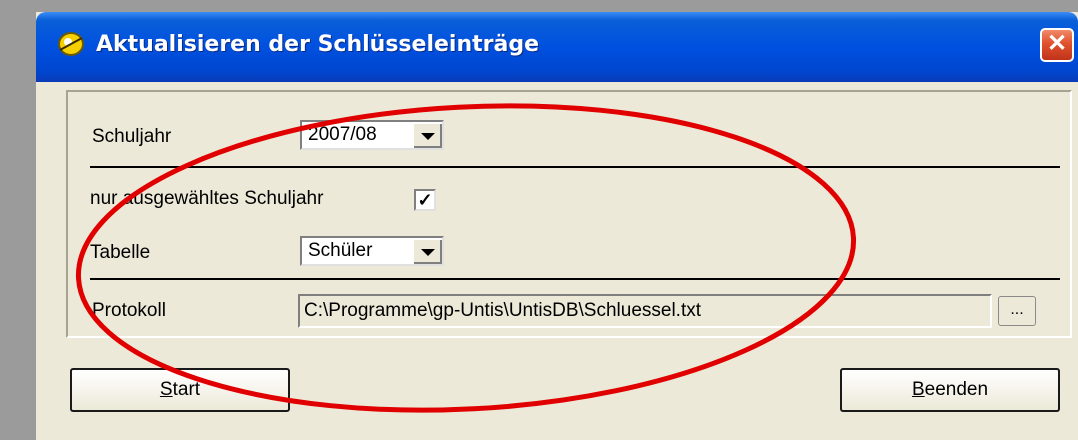 The image size is (1078, 440). I want to click on close-icon: ✕, so click(1057, 43).